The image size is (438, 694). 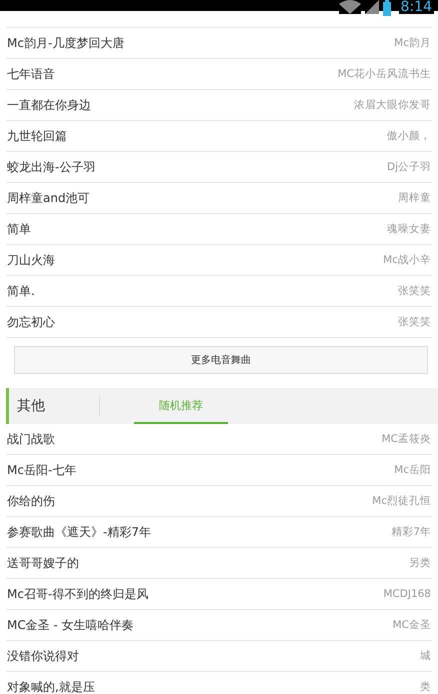 What do you see at coordinates (70, 625) in the screenshot?
I see `song-title: MC金圣 - 女生嘻哈伴奏` at bounding box center [70, 625].